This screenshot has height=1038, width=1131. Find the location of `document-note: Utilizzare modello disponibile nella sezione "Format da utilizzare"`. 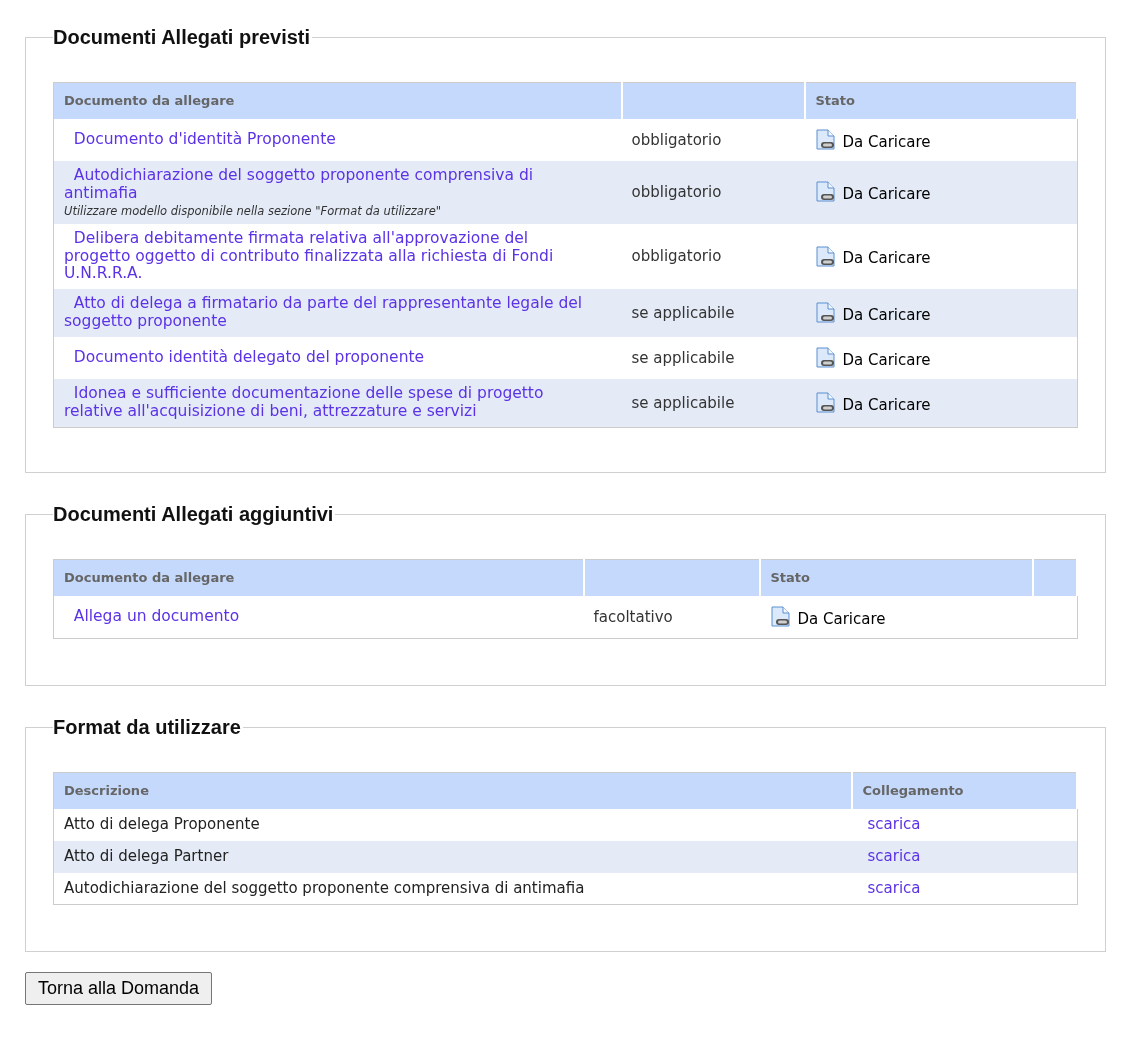

document-note: Utilizzare modello disponibile nella sezione "Format da utilizzare" is located at coordinates (253, 211).